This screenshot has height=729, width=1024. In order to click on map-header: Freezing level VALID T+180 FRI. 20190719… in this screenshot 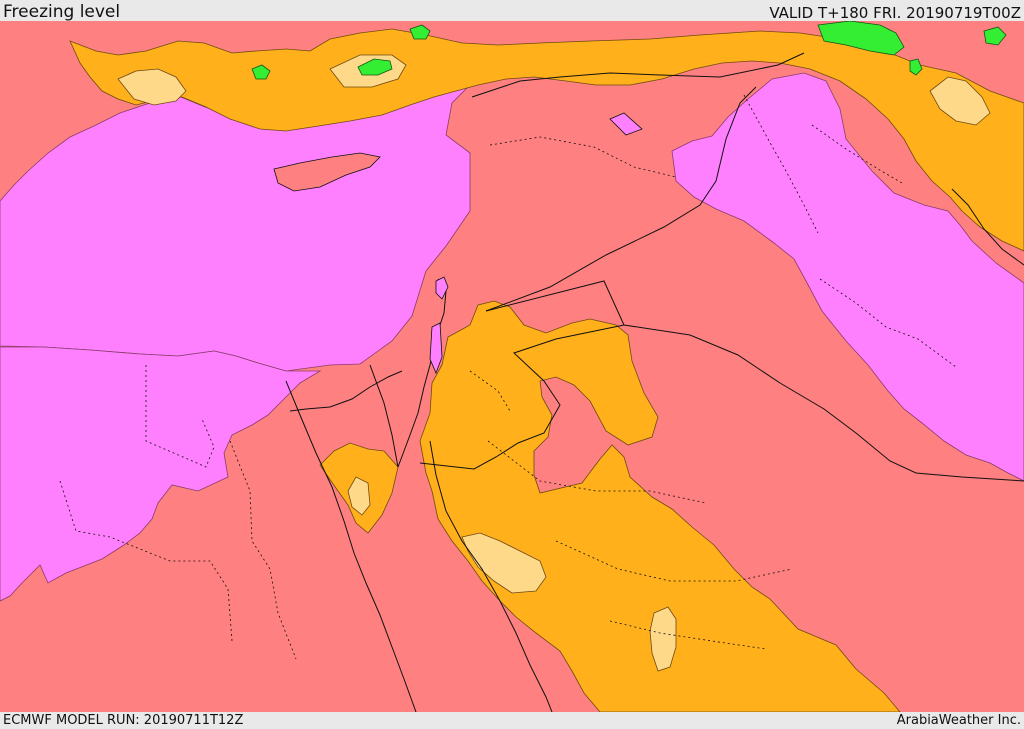, I will do `click(512, 11)`.